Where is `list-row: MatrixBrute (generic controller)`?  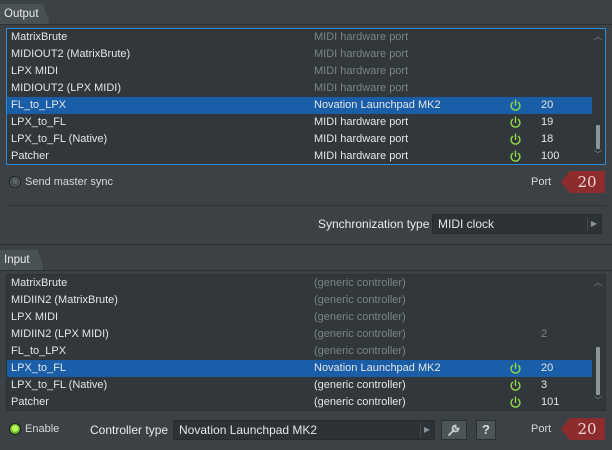 list-row: MatrixBrute (generic controller) is located at coordinates (299, 283).